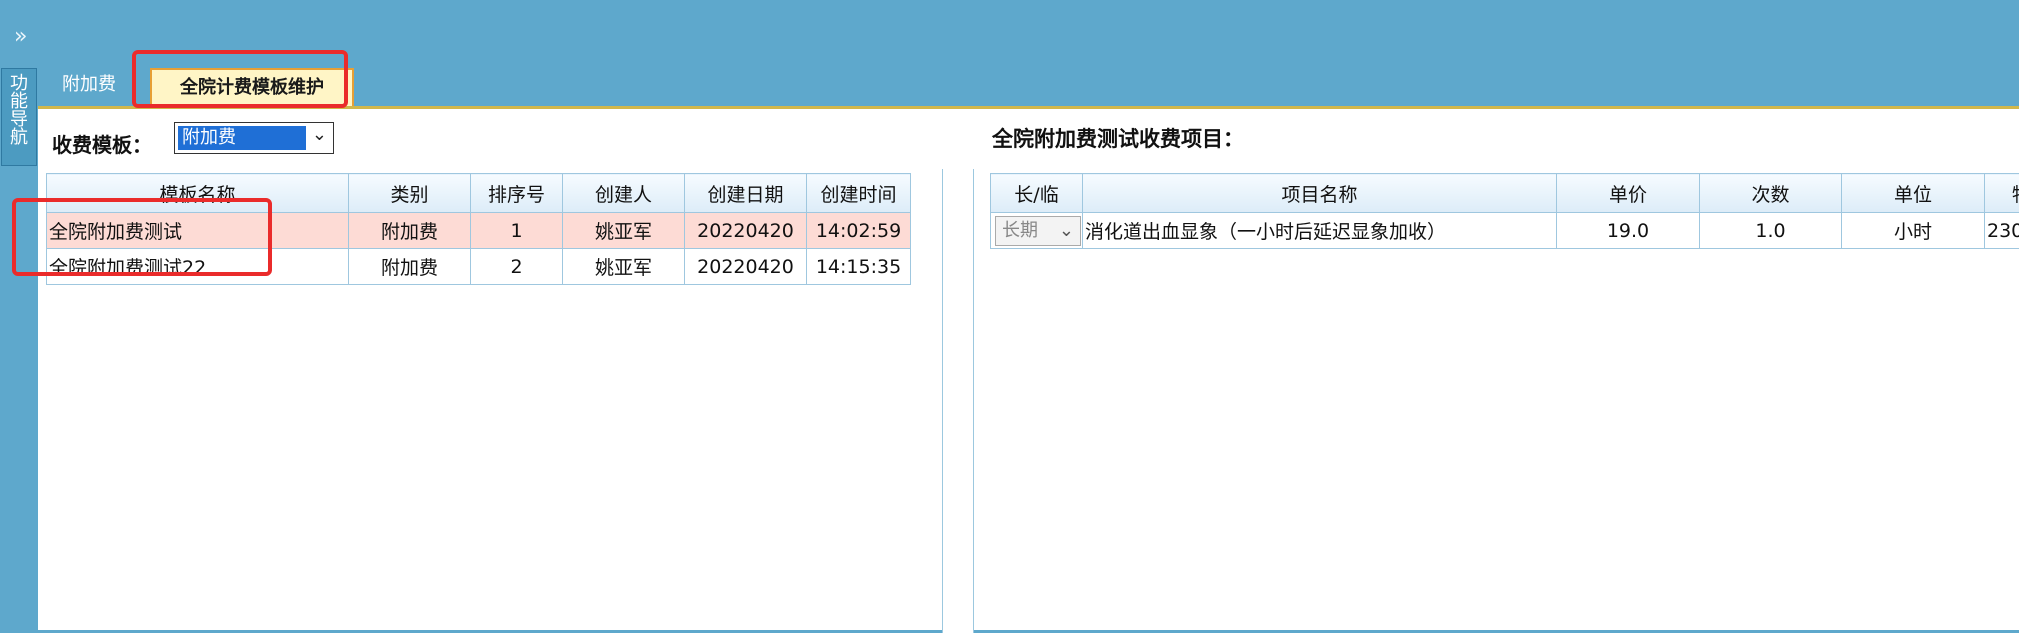 This screenshot has height=633, width=2019. I want to click on template-select-value: 附加费, so click(242, 138).